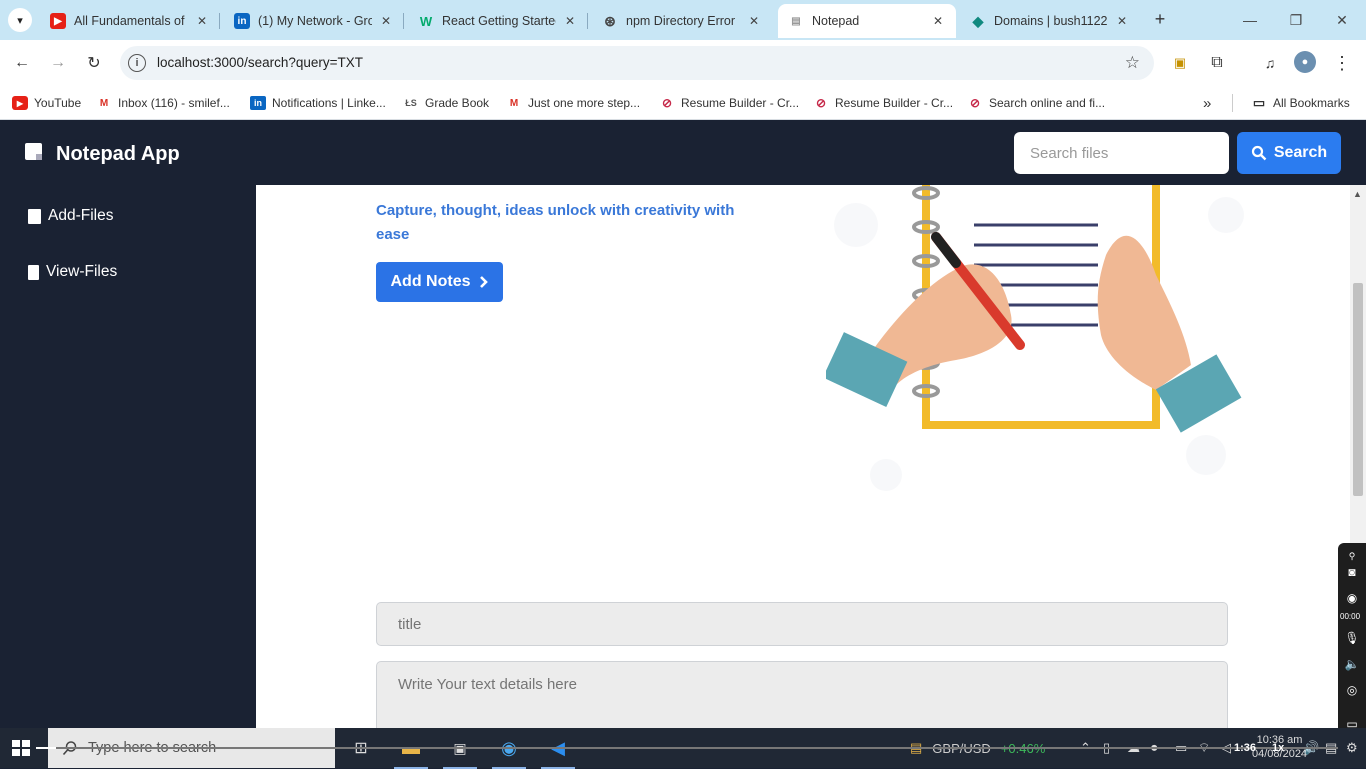 This screenshot has width=1366, height=769. I want to click on menu-icon: ⋮, so click(1342, 63).